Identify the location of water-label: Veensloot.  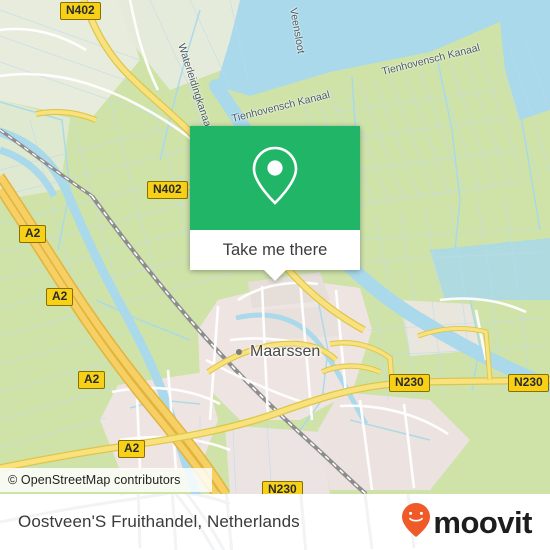
(297, 30).